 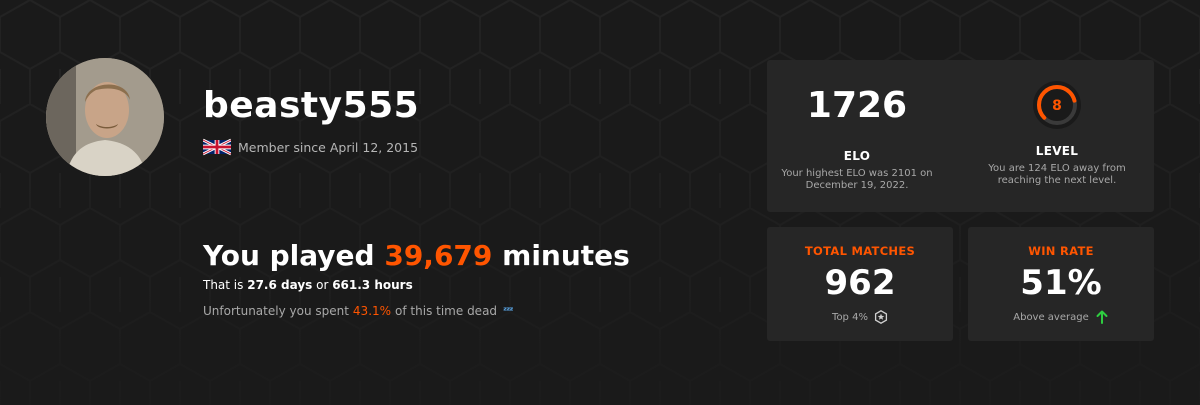 I want to click on playtime-hours: 661.3 hours, so click(x=372, y=285).